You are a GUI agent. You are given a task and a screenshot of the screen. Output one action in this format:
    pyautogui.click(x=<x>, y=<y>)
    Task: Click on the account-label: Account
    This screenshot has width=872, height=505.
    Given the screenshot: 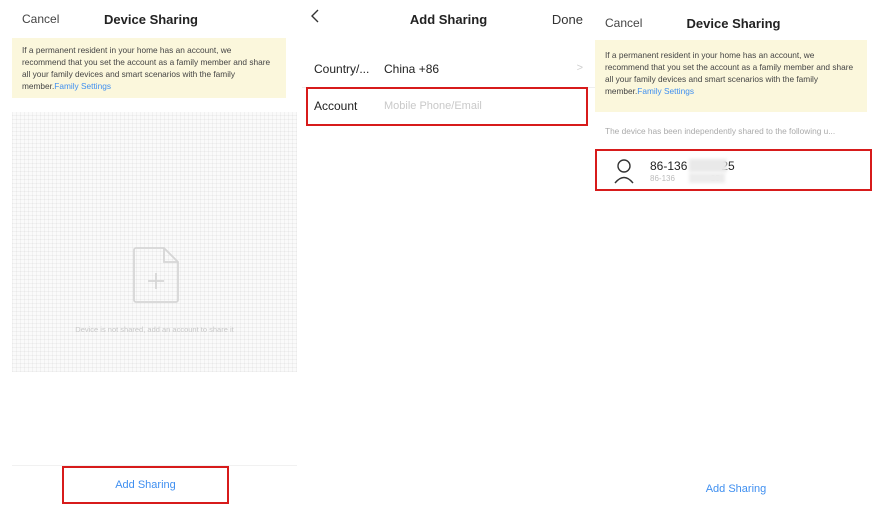 What is the action you would take?
    pyautogui.click(x=336, y=106)
    